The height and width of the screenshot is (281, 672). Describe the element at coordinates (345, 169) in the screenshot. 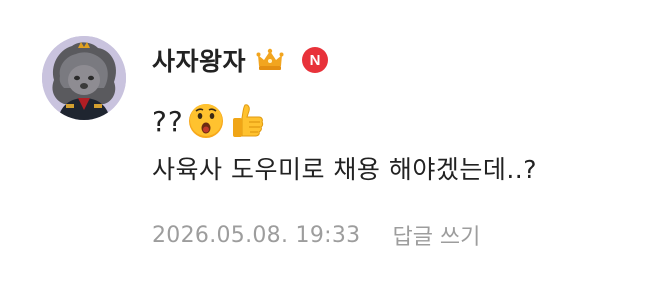

I see `comment-text-line-2: 사육사 도우미로 채용 해야겠는데..?` at that location.